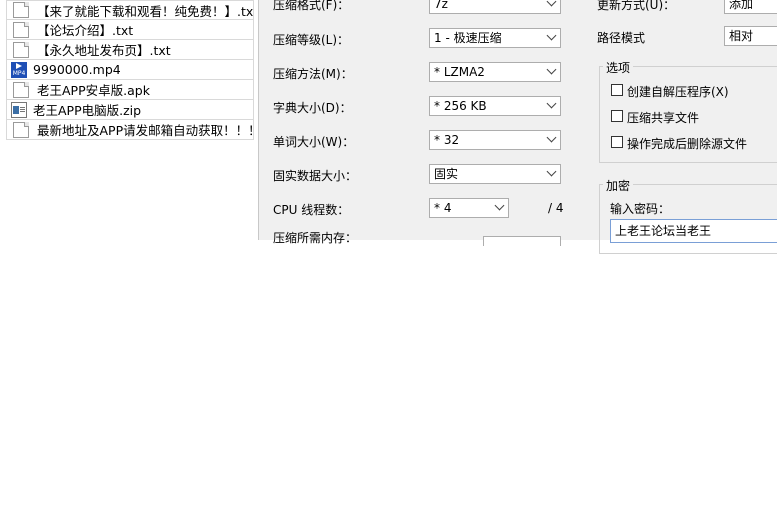 The height and width of the screenshot is (516, 777). I want to click on apk-file-icon, so click(21, 89).